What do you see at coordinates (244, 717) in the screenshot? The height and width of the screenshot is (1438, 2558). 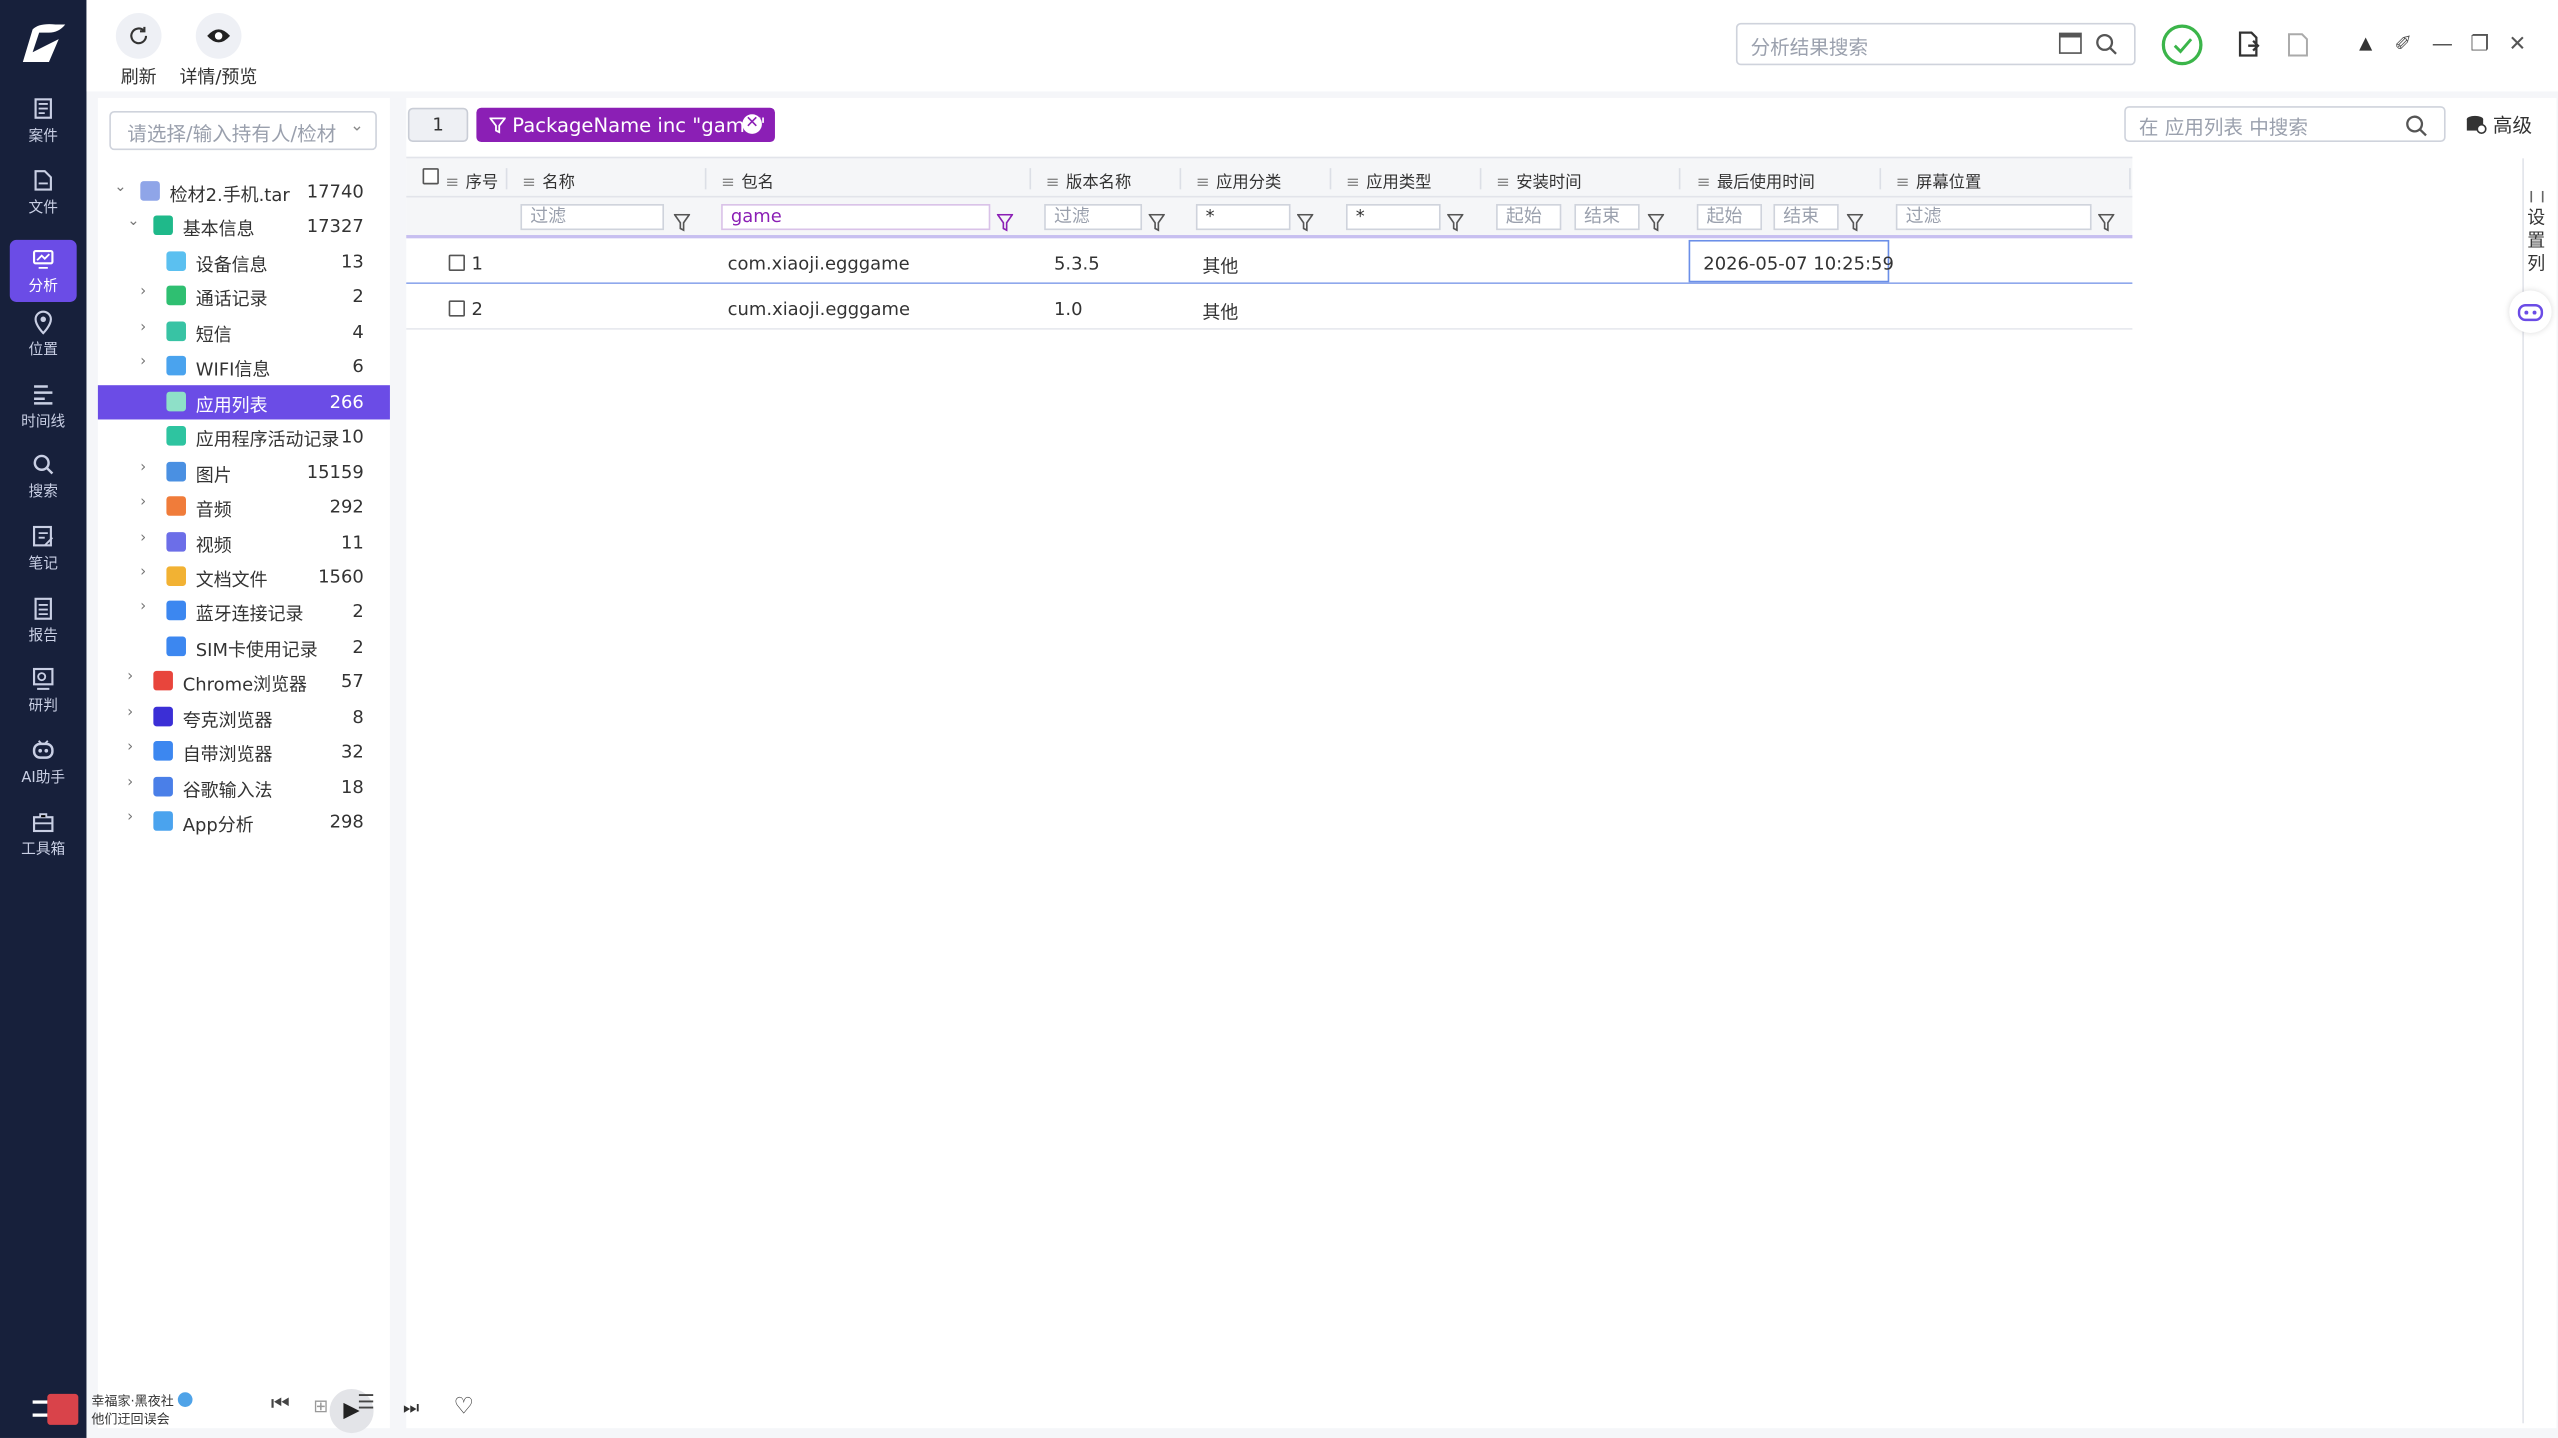 I see `tree-item: › 夸克浏览器 8` at bounding box center [244, 717].